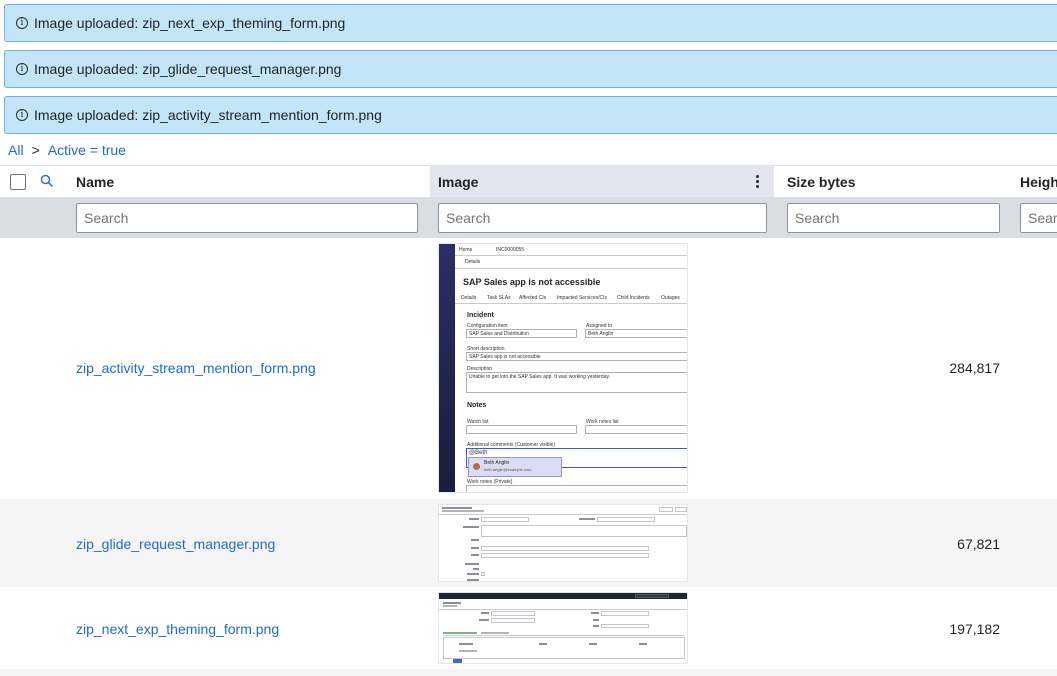  I want to click on image-search-input, so click(602, 218).